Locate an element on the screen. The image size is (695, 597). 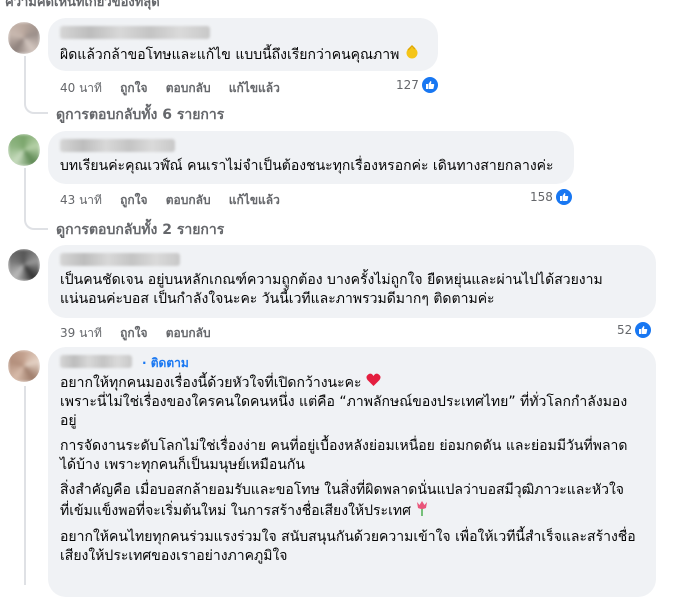
view-replies-link: ดูการตอบกลับทั้ง 6 รายการ is located at coordinates (140, 115).